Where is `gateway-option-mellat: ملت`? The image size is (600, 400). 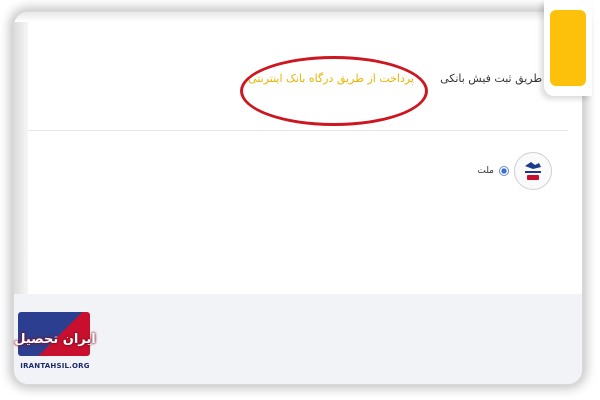
gateway-option-mellat: ملت is located at coordinates (514, 171).